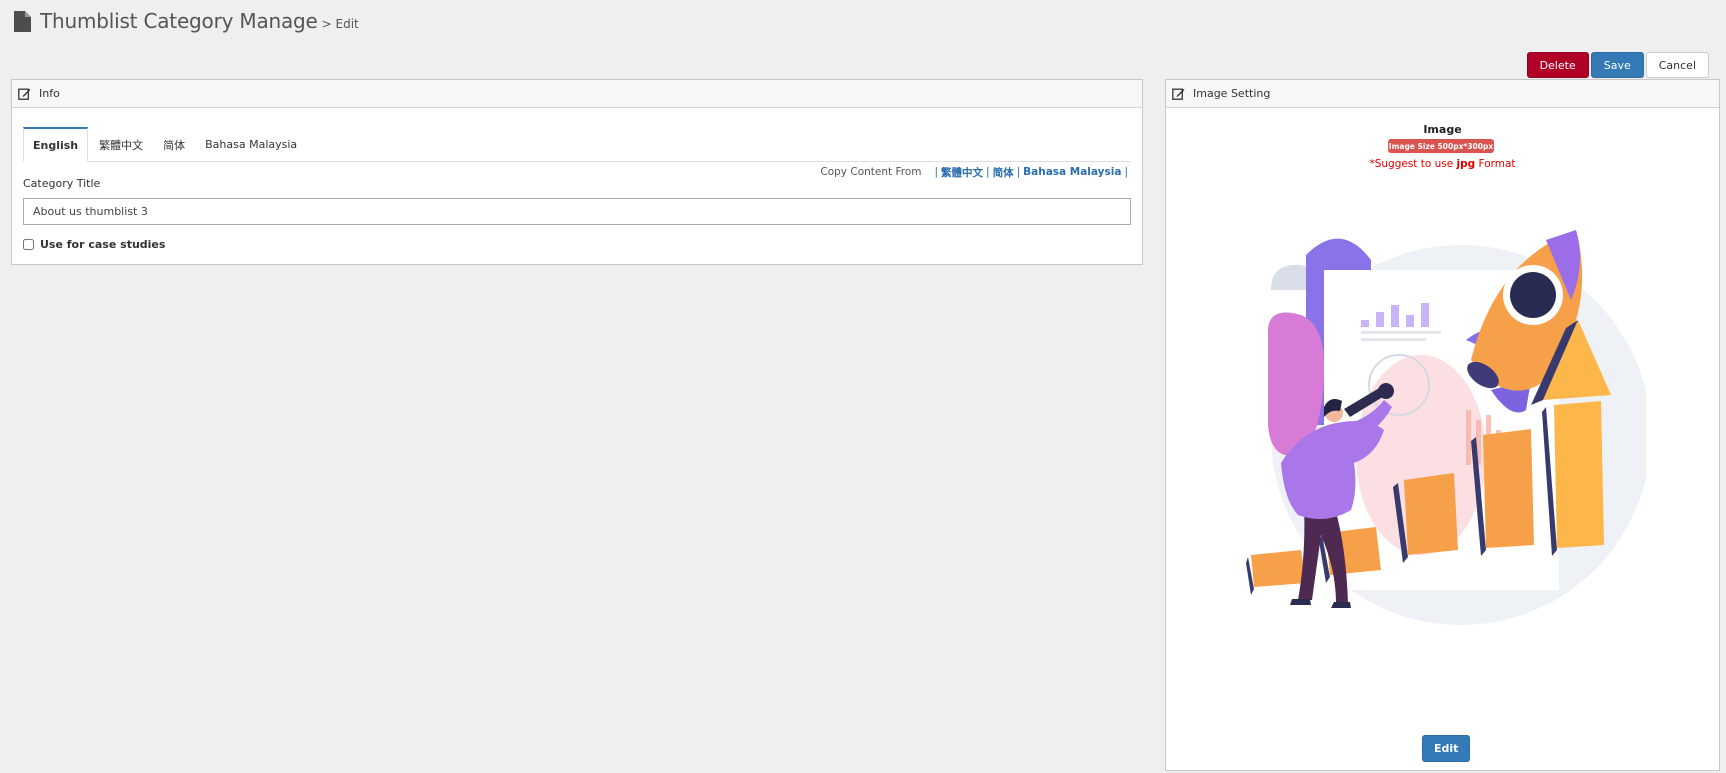 This screenshot has height=773, width=1726. I want to click on format-suggestion: *Suggest to use jpg Format, so click(1442, 164).